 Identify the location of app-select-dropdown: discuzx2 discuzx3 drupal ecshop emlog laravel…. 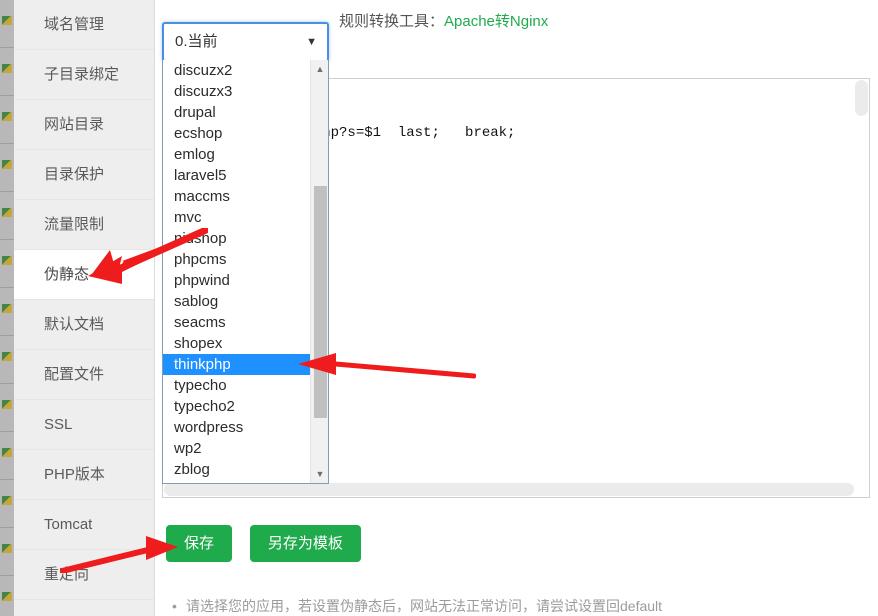
(245, 272).